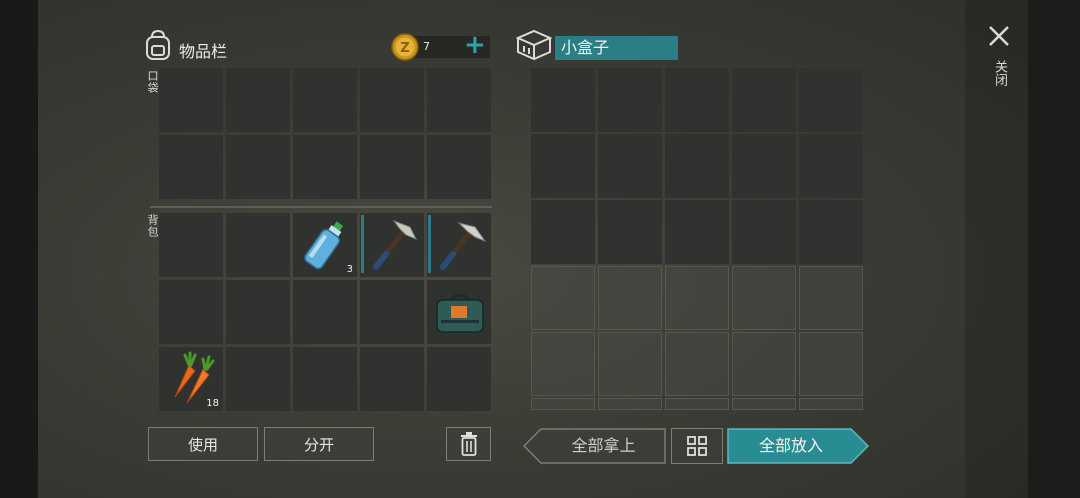 The height and width of the screenshot is (498, 1080). I want to click on add-currency-button: +, so click(475, 45).